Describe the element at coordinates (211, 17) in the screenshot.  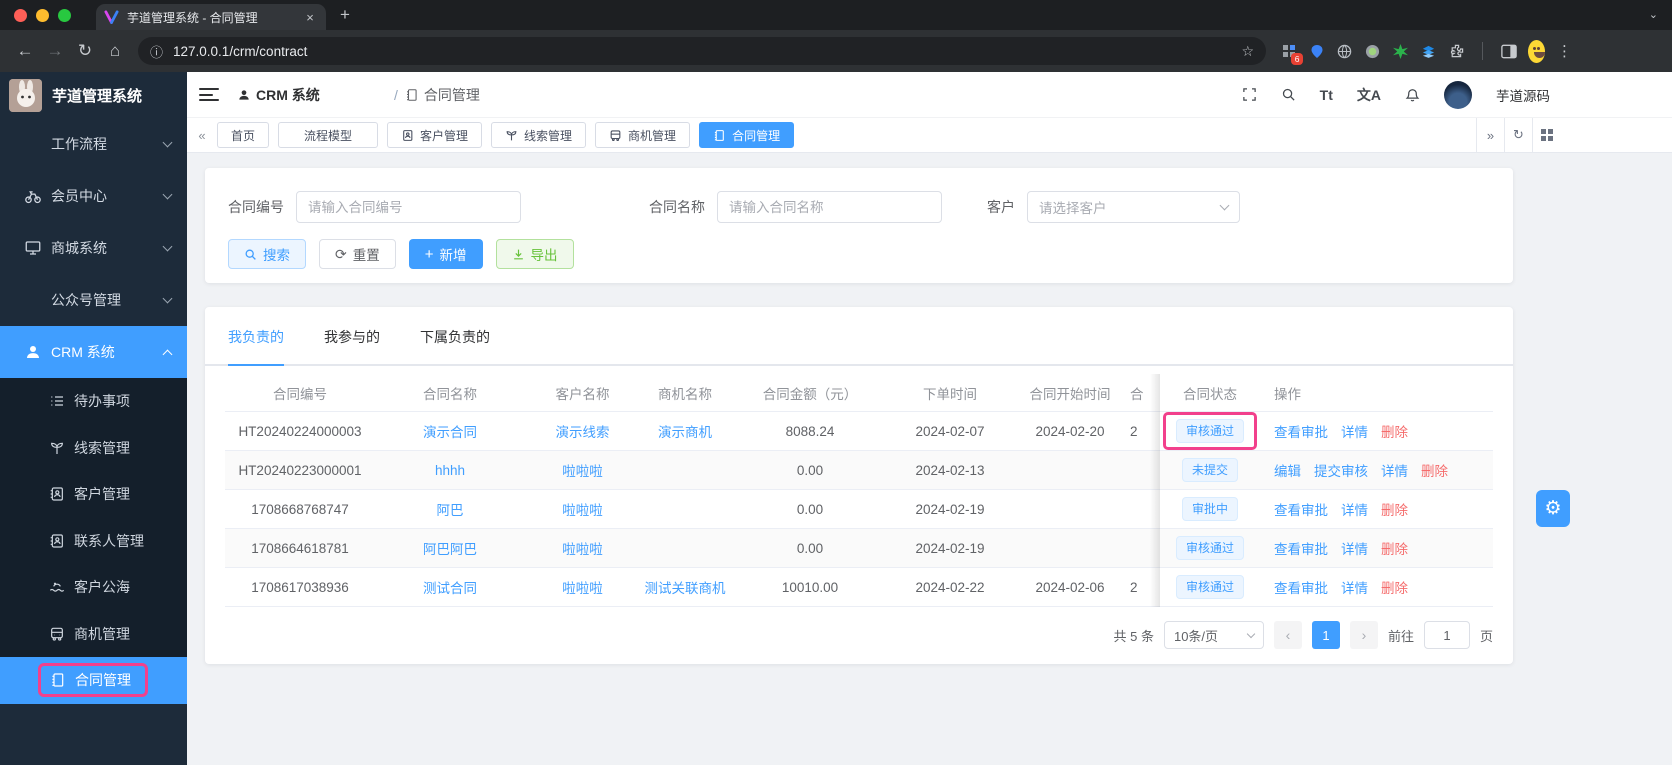
I see `browser-tab: 芋道管理系统 - 合同管理 ×` at that location.